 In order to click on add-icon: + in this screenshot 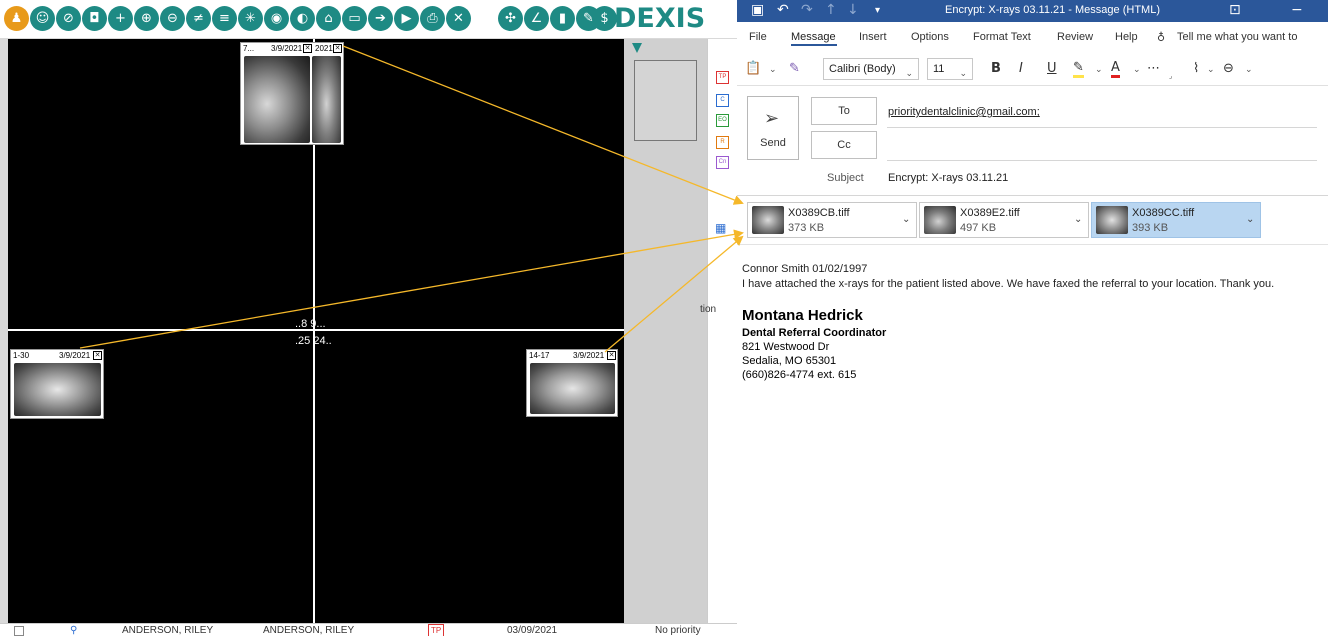, I will do `click(120, 18)`.